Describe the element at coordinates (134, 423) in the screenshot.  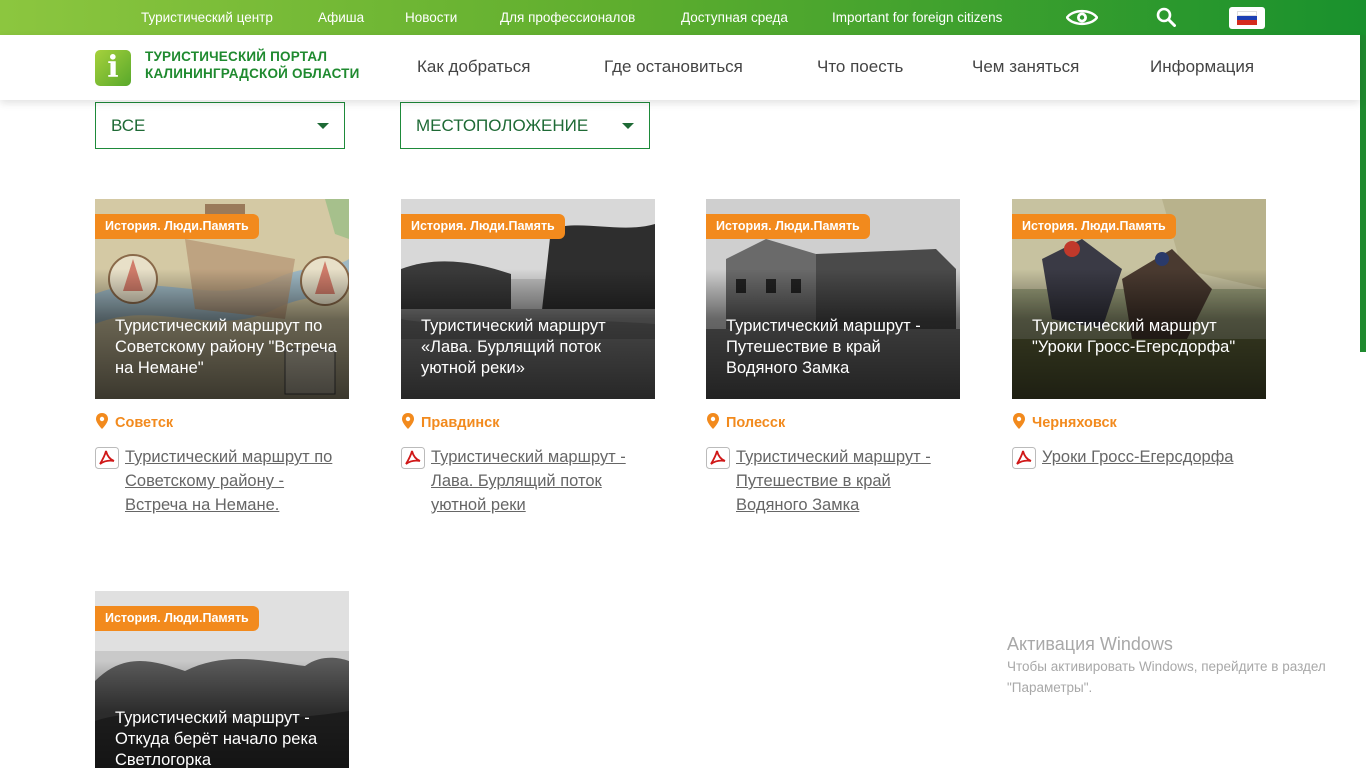
I see `card-location: Советск` at that location.